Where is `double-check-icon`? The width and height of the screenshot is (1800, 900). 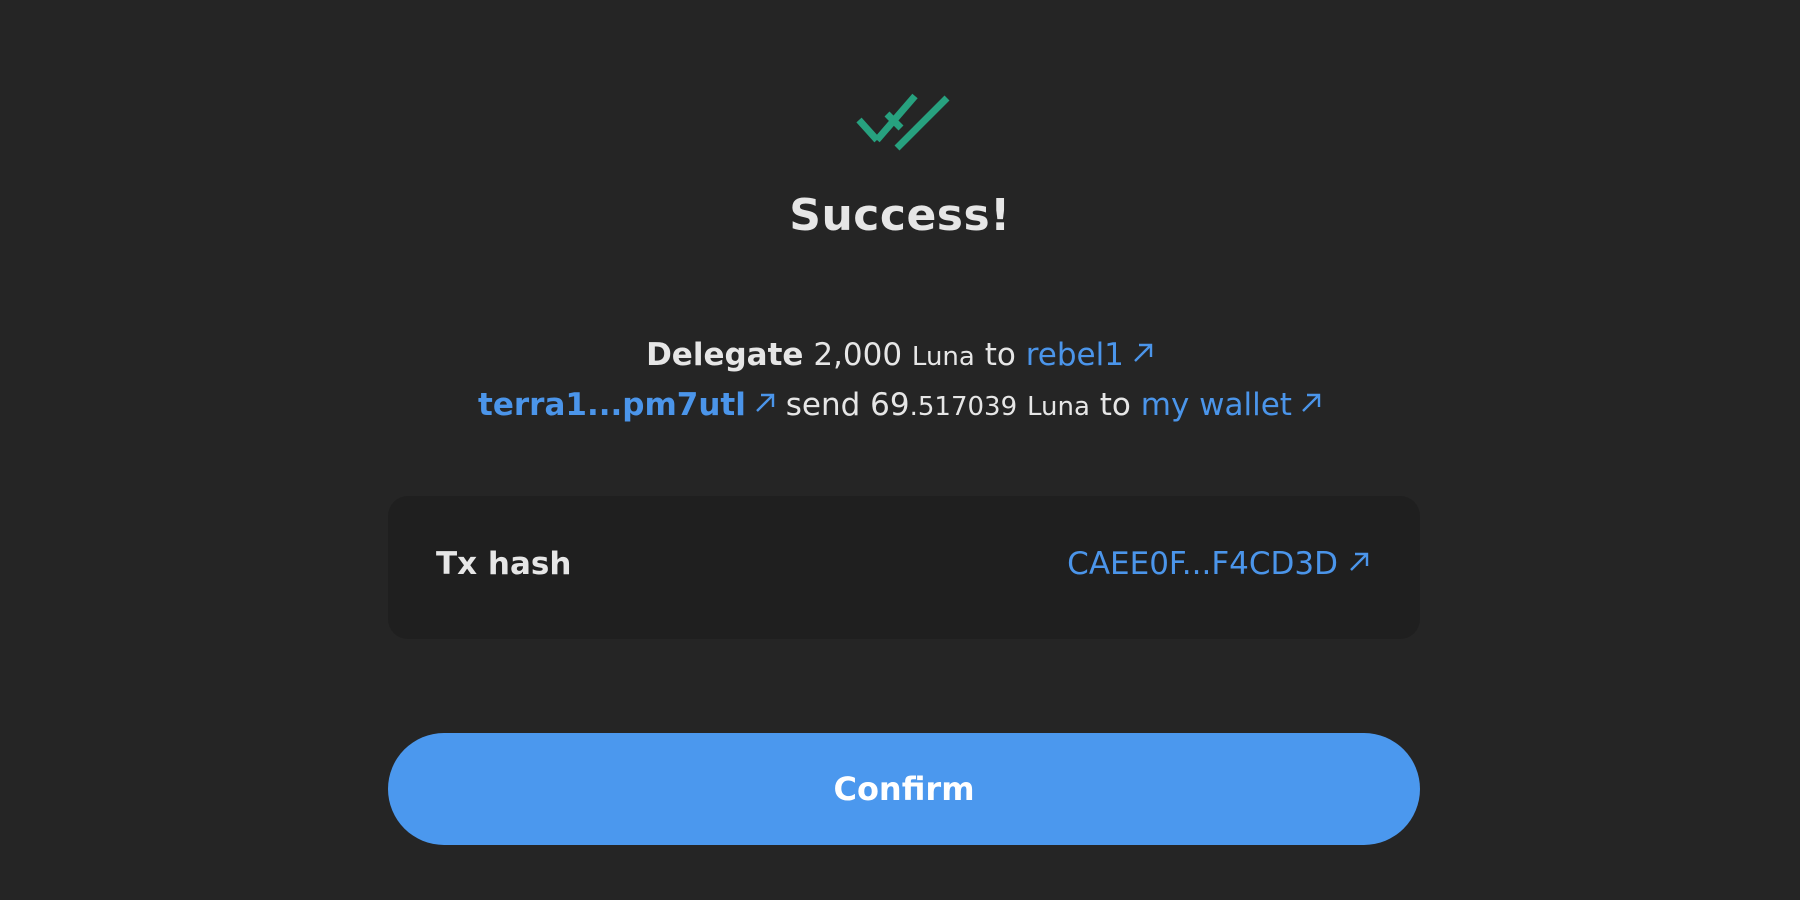
double-check-icon is located at coordinates (903, 122).